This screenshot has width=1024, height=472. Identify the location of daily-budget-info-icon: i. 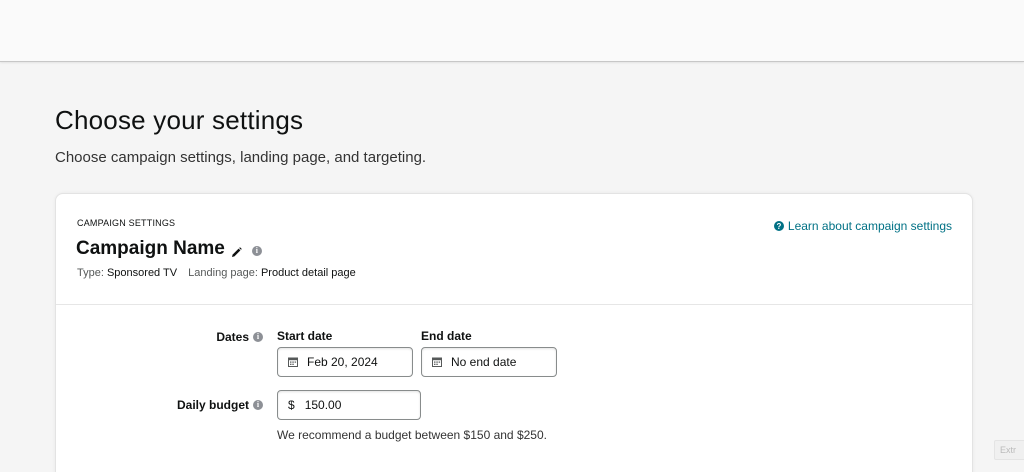
(258, 405).